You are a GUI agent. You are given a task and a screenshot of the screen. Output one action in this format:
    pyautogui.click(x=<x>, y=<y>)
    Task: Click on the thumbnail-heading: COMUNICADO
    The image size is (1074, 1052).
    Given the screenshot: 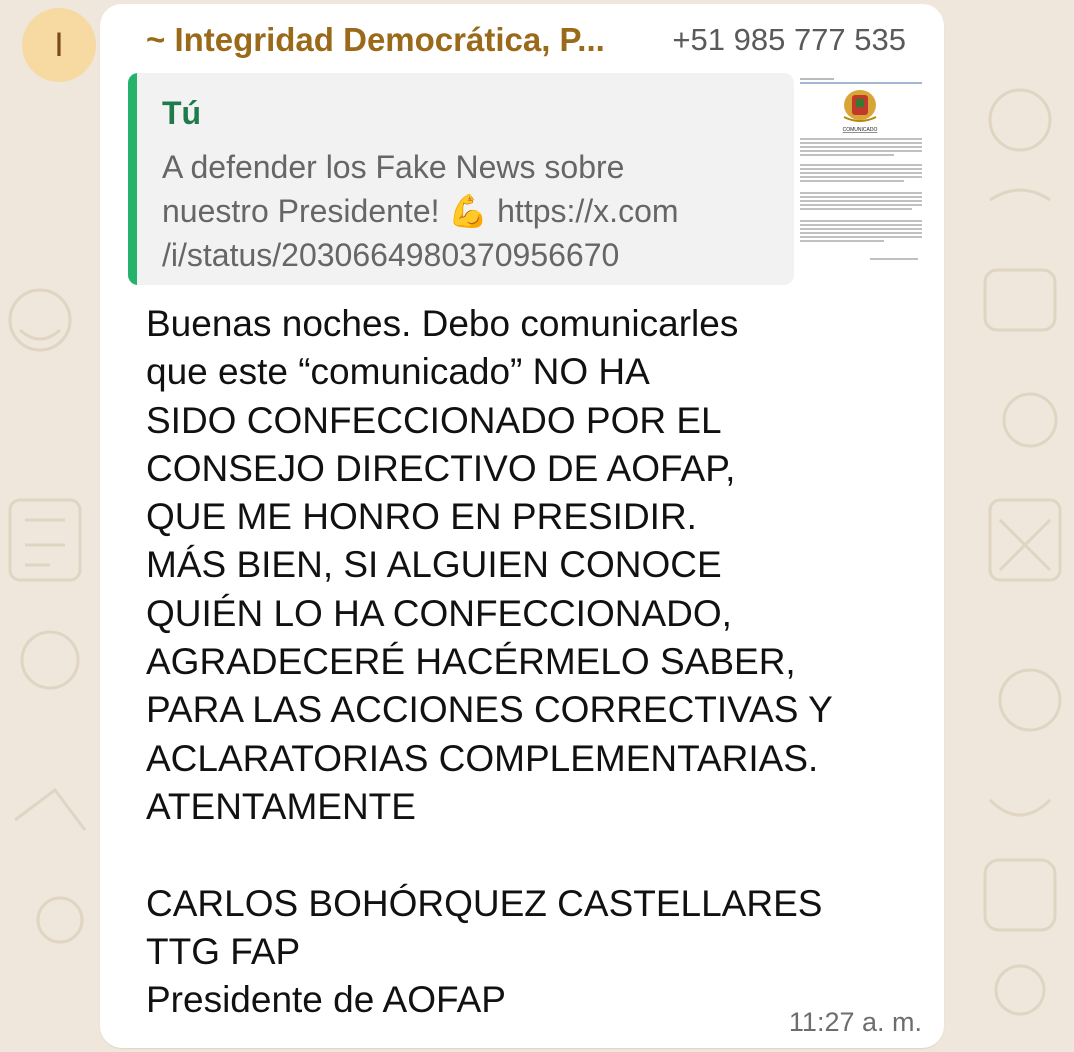 What is the action you would take?
    pyautogui.click(x=860, y=130)
    